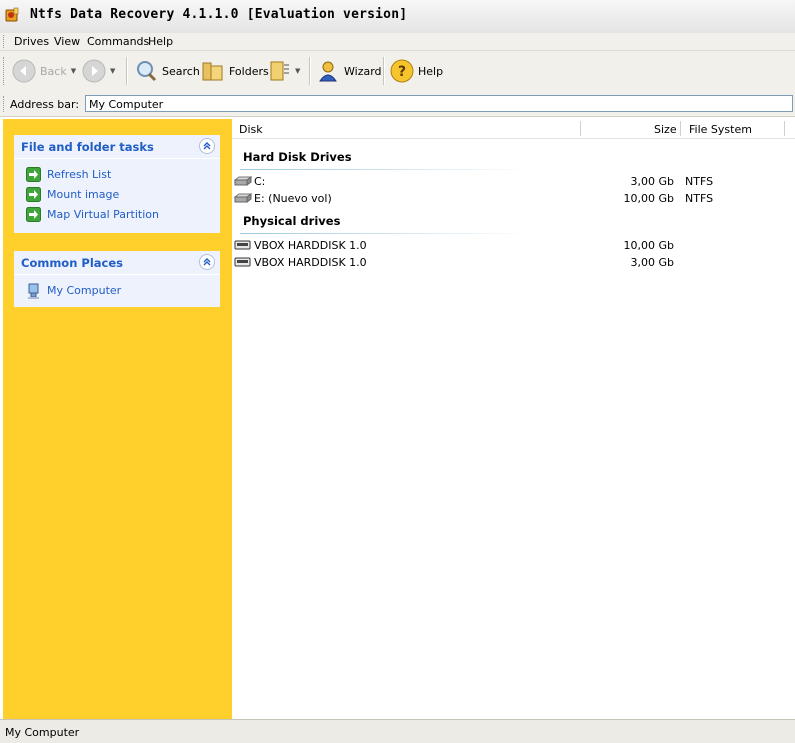 The image size is (795, 743). I want to click on drive-name: E: (Nuevo vol), so click(293, 198).